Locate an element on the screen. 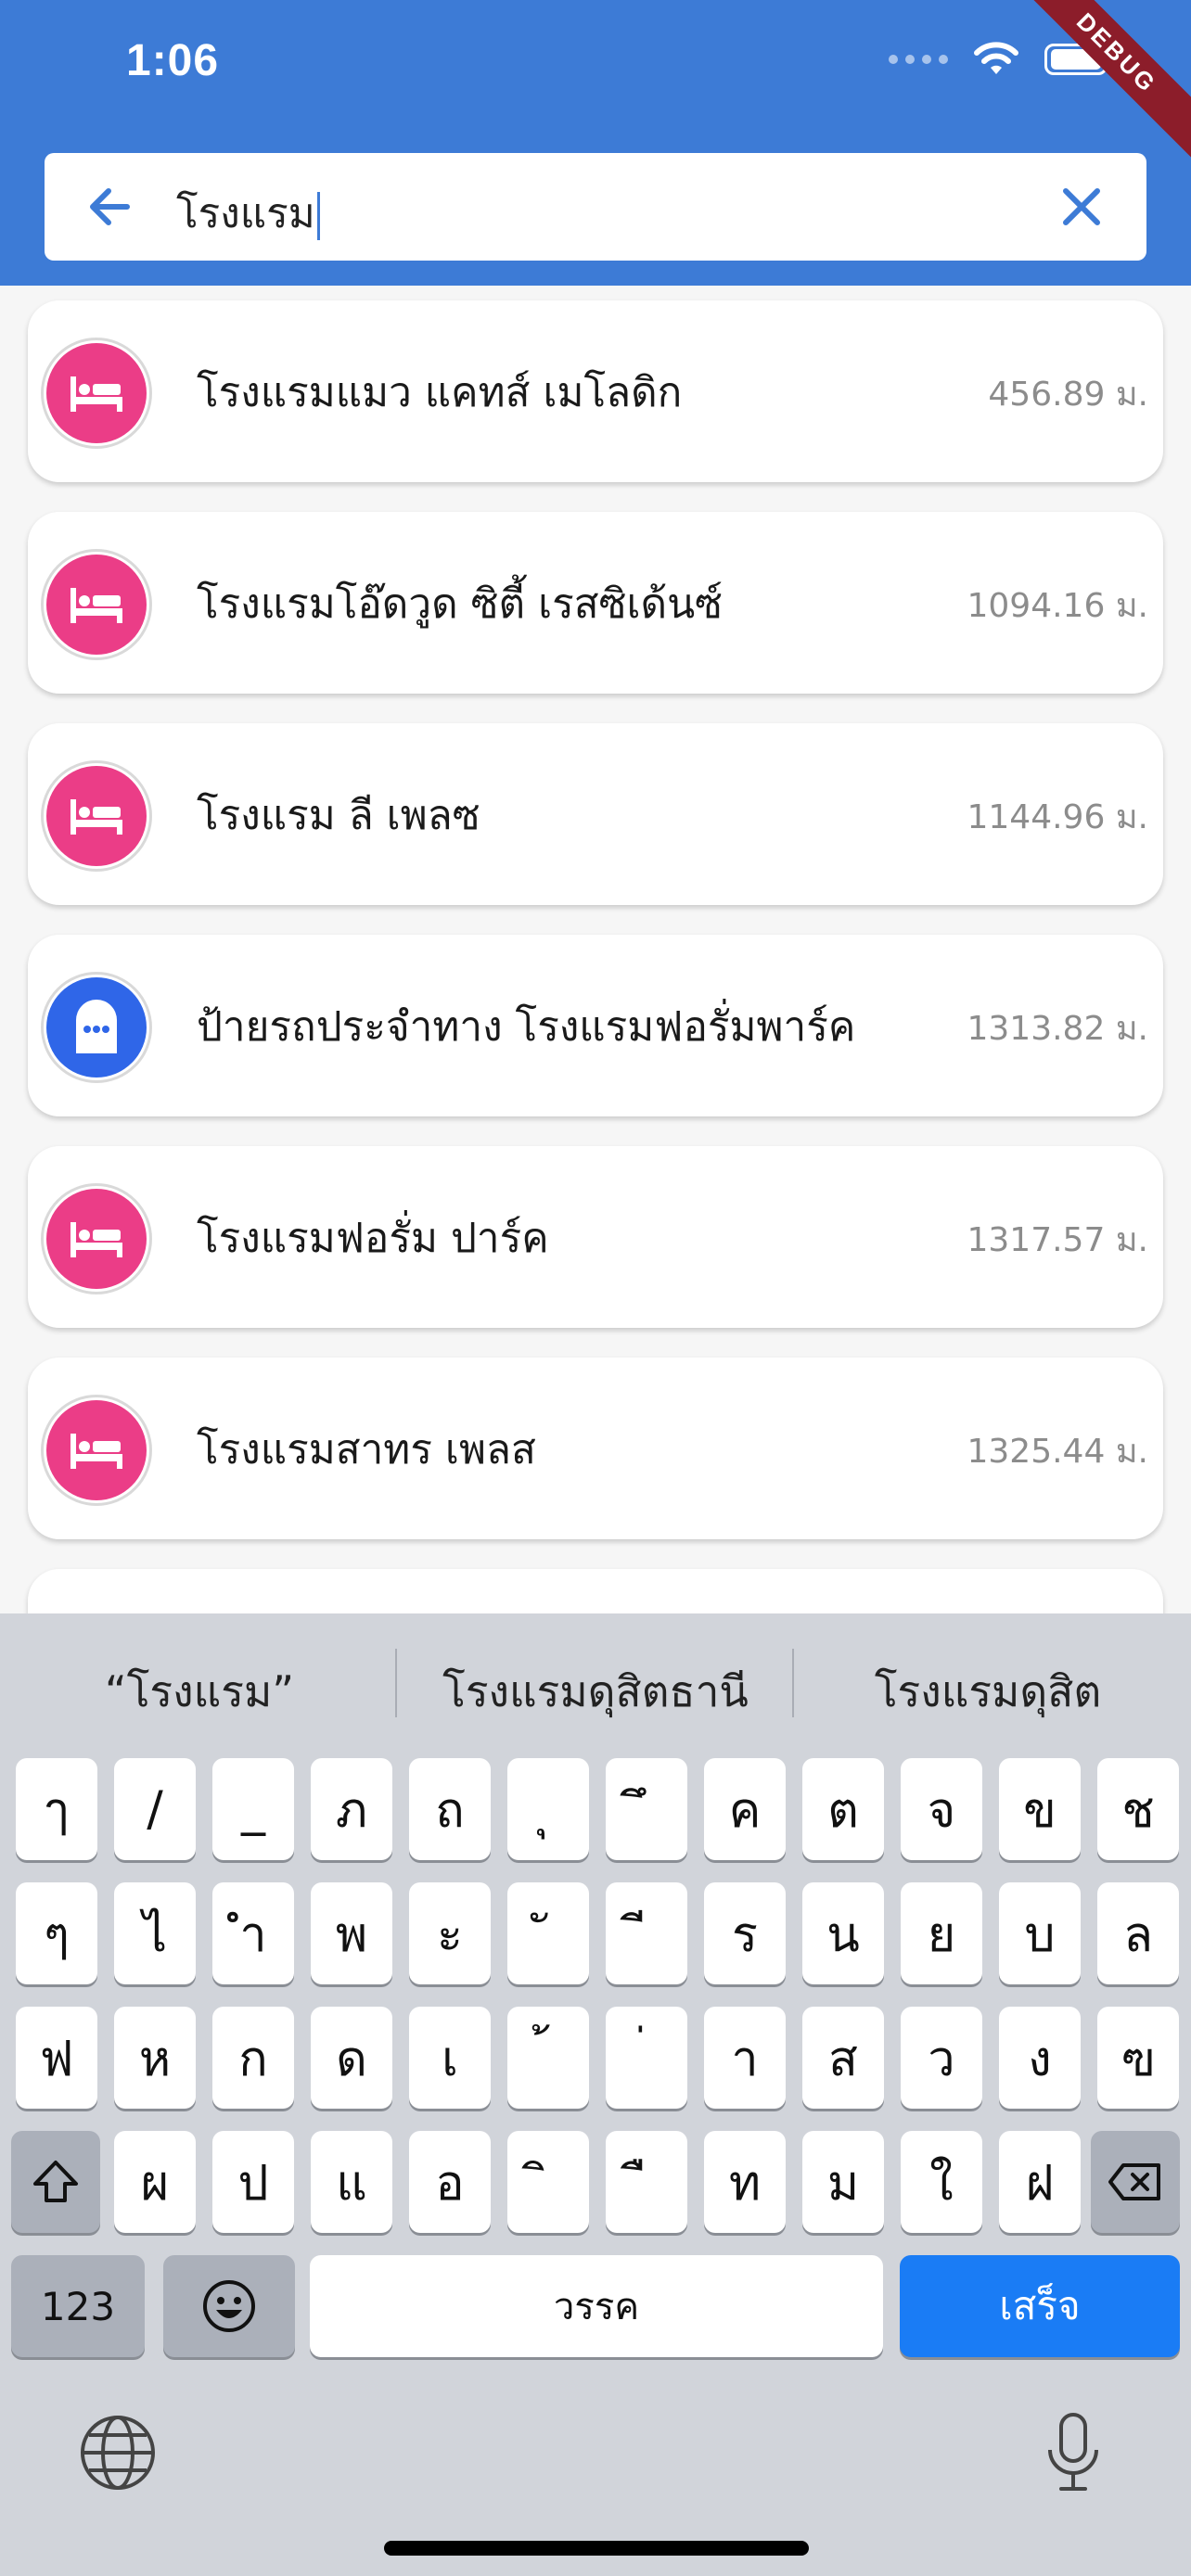 The width and height of the screenshot is (1191, 2576). key-row3-5: ้ is located at coordinates (548, 2058).